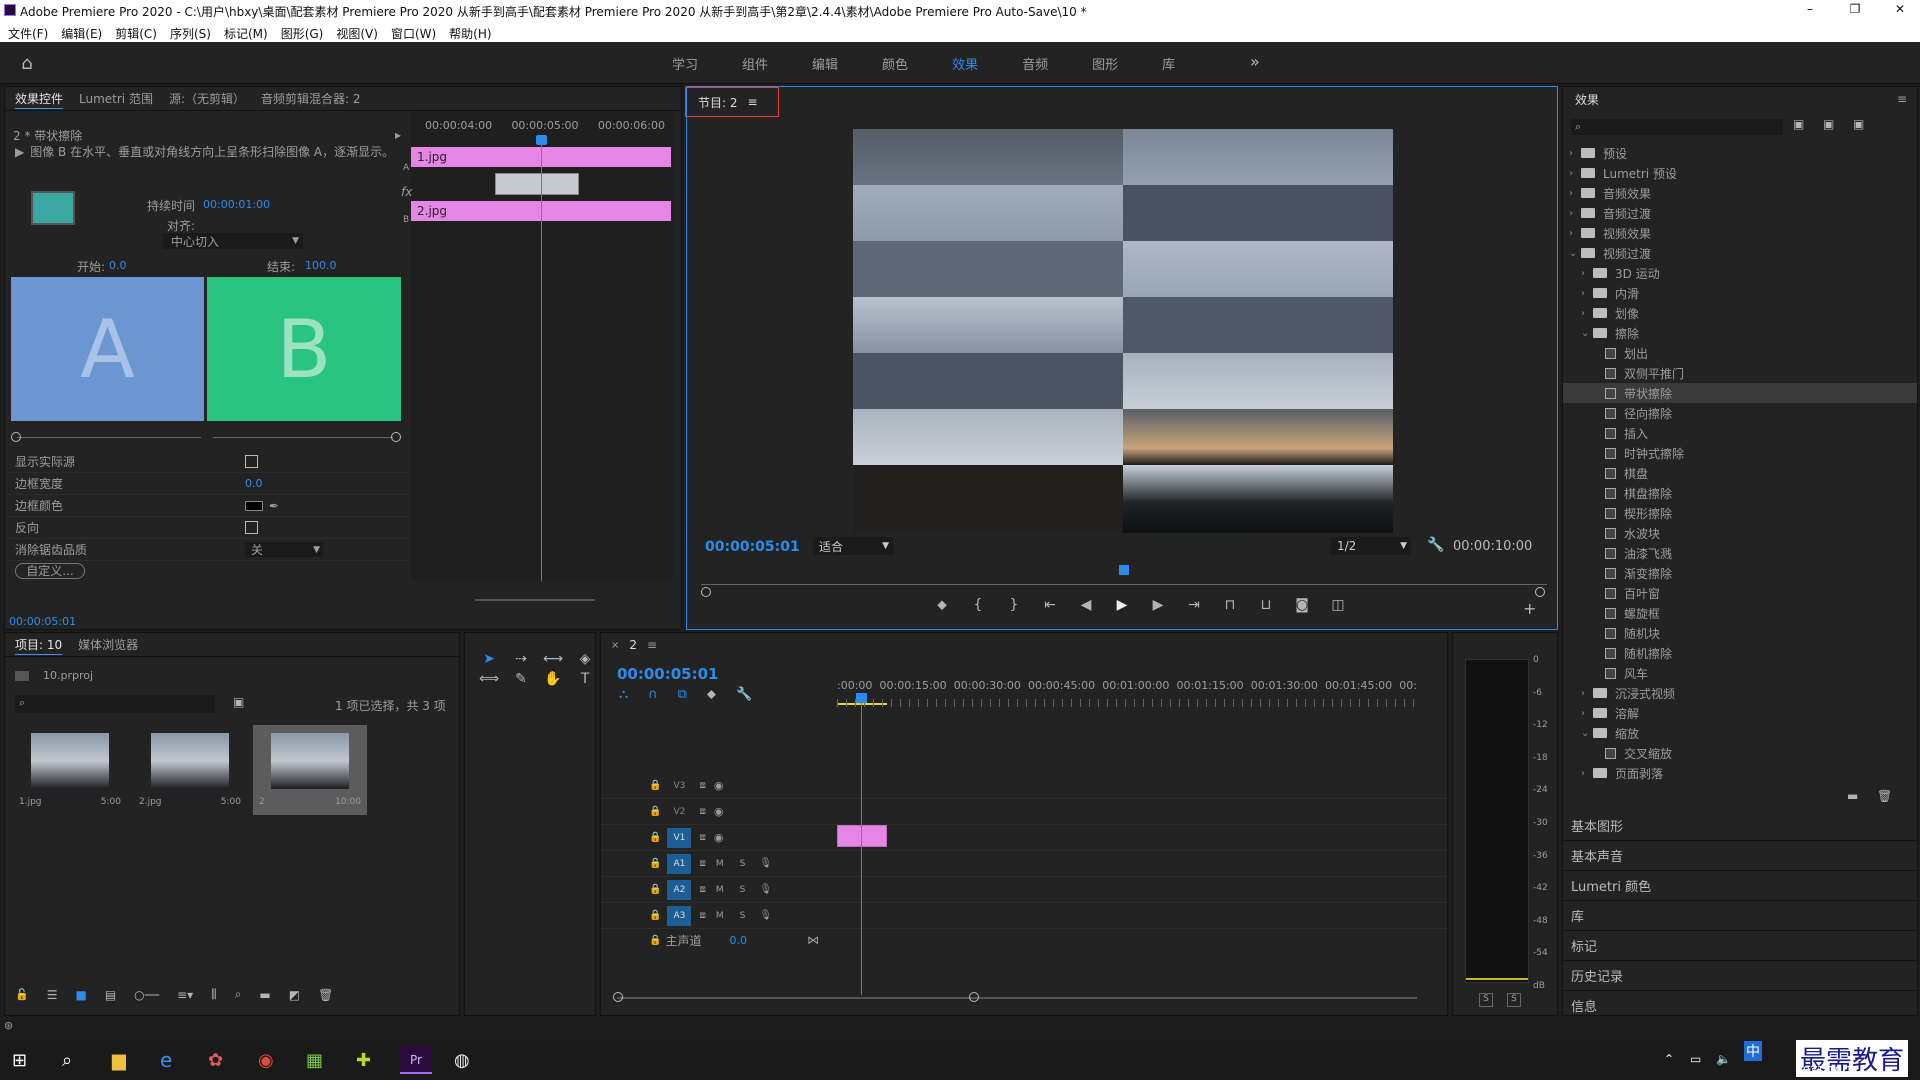 The width and height of the screenshot is (1920, 1080). Describe the element at coordinates (711, 694) in the screenshot. I see `add-marker-icon: ⬥` at that location.